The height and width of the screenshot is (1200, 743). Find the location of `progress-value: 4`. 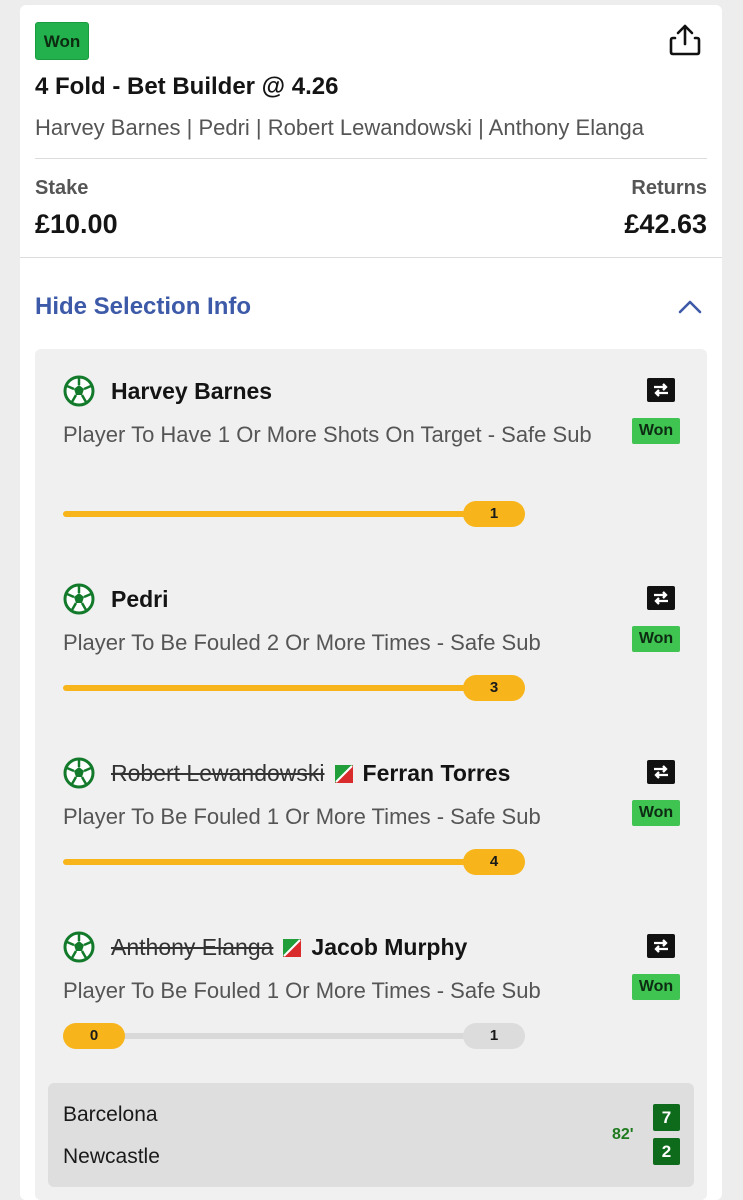

progress-value: 4 is located at coordinates (494, 862).